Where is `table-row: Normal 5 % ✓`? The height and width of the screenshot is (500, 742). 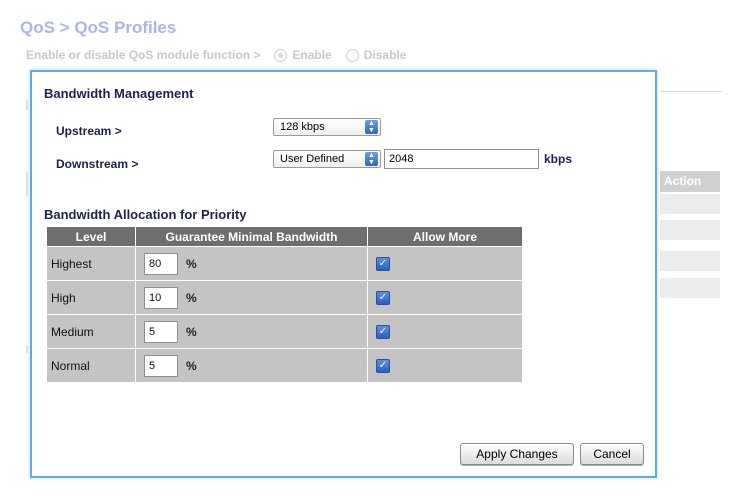 table-row: Normal 5 % ✓ is located at coordinates (284, 365).